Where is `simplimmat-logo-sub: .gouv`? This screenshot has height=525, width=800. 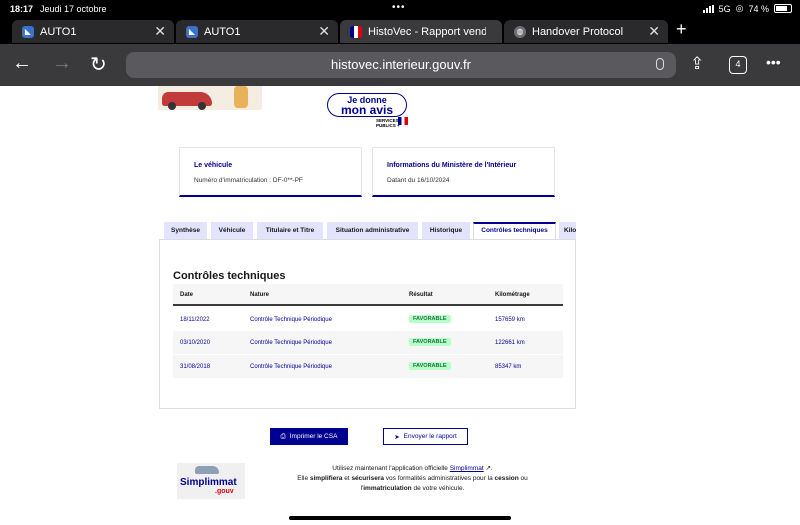
simplimmat-logo-sub: .gouv is located at coordinates (224, 491).